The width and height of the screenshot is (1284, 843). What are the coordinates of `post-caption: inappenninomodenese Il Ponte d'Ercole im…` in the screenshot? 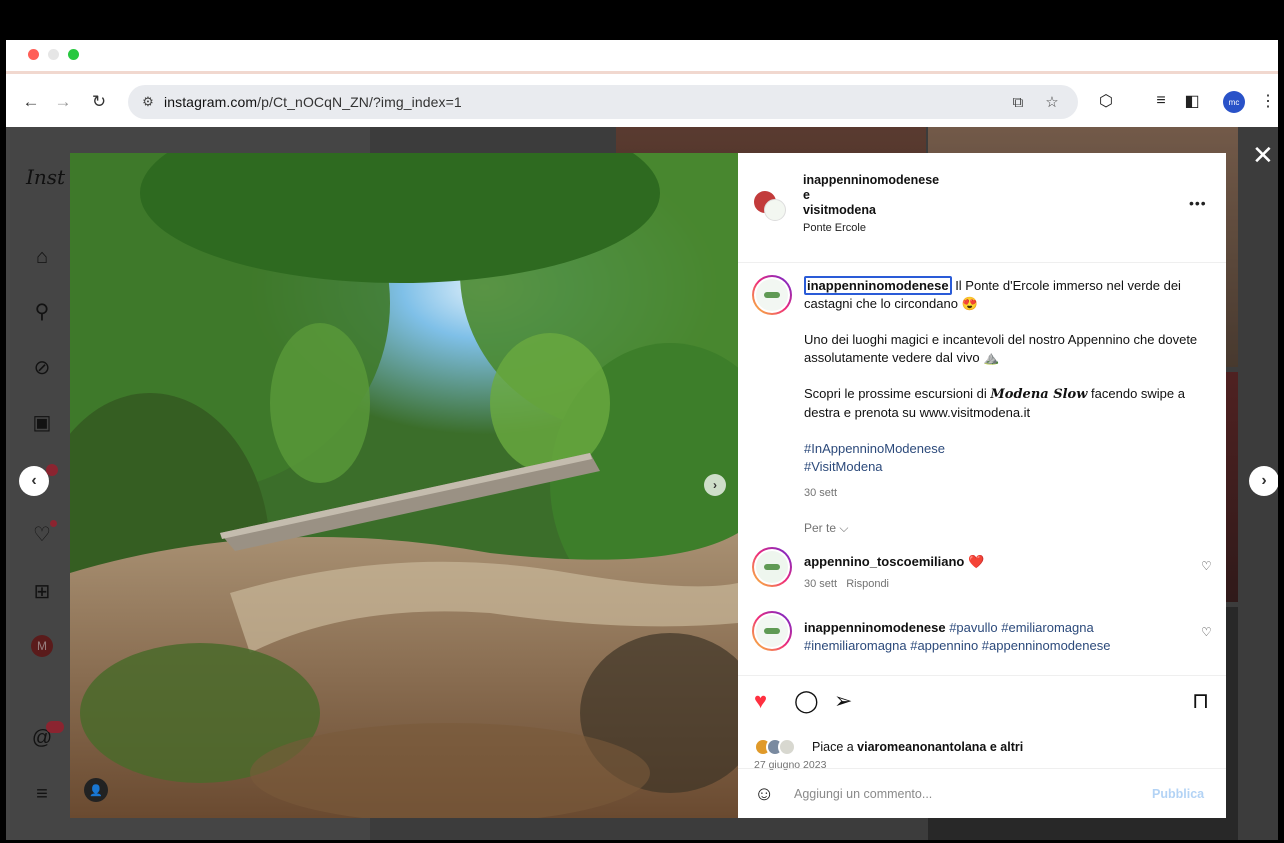 It's located at (1004, 389).